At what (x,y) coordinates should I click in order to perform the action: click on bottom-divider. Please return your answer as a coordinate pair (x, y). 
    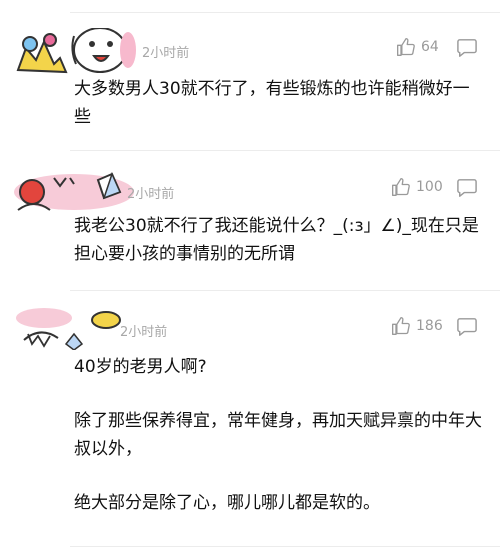
    Looking at the image, I should click on (285, 546).